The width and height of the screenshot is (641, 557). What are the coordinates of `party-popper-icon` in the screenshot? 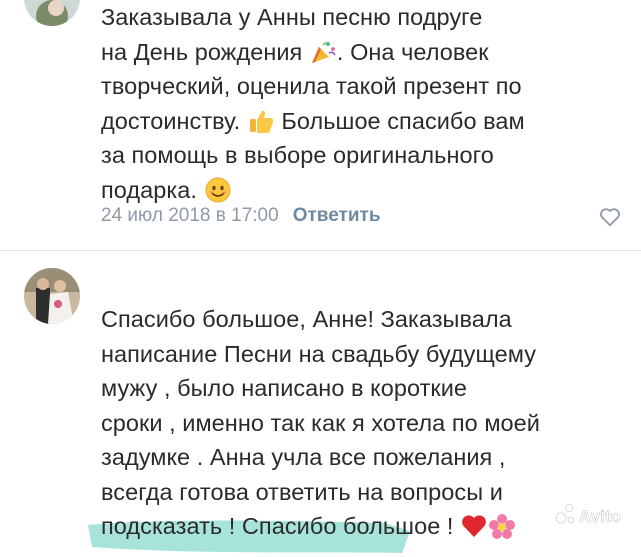 It's located at (323, 52).